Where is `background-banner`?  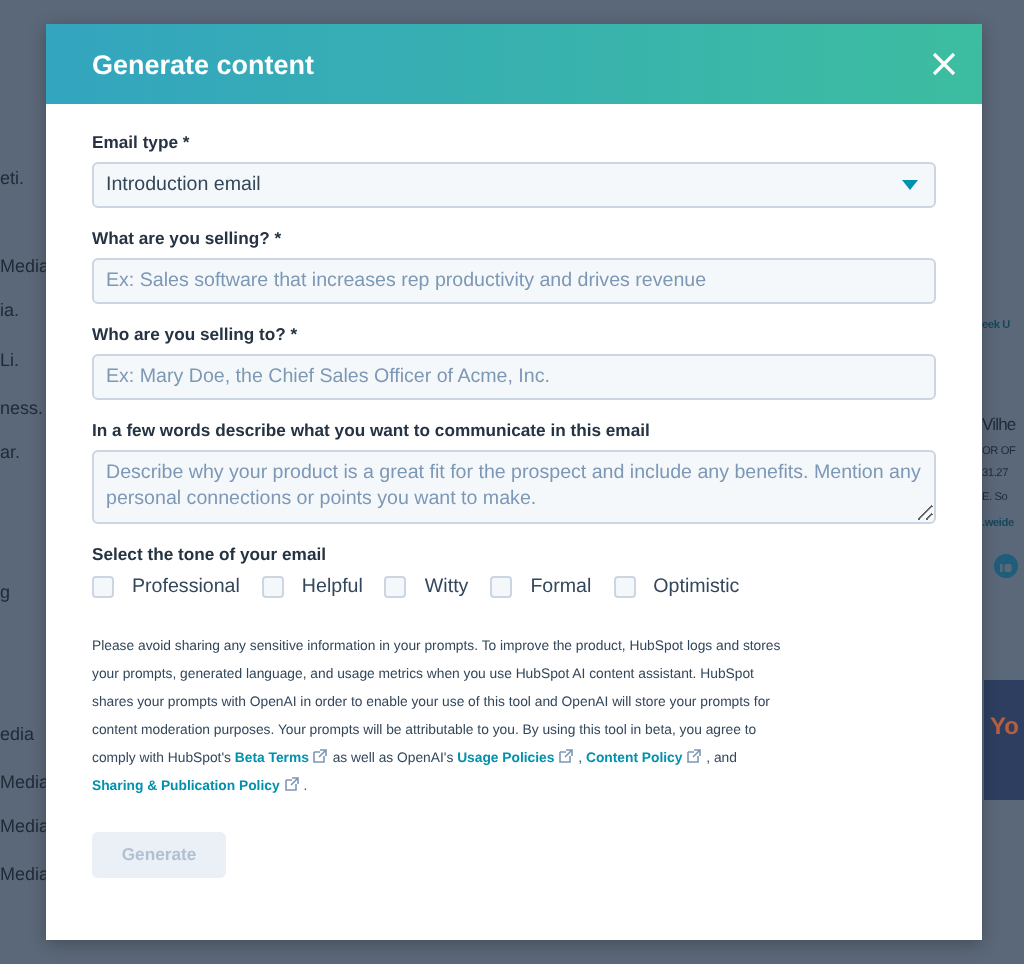 background-banner is located at coordinates (1004, 740).